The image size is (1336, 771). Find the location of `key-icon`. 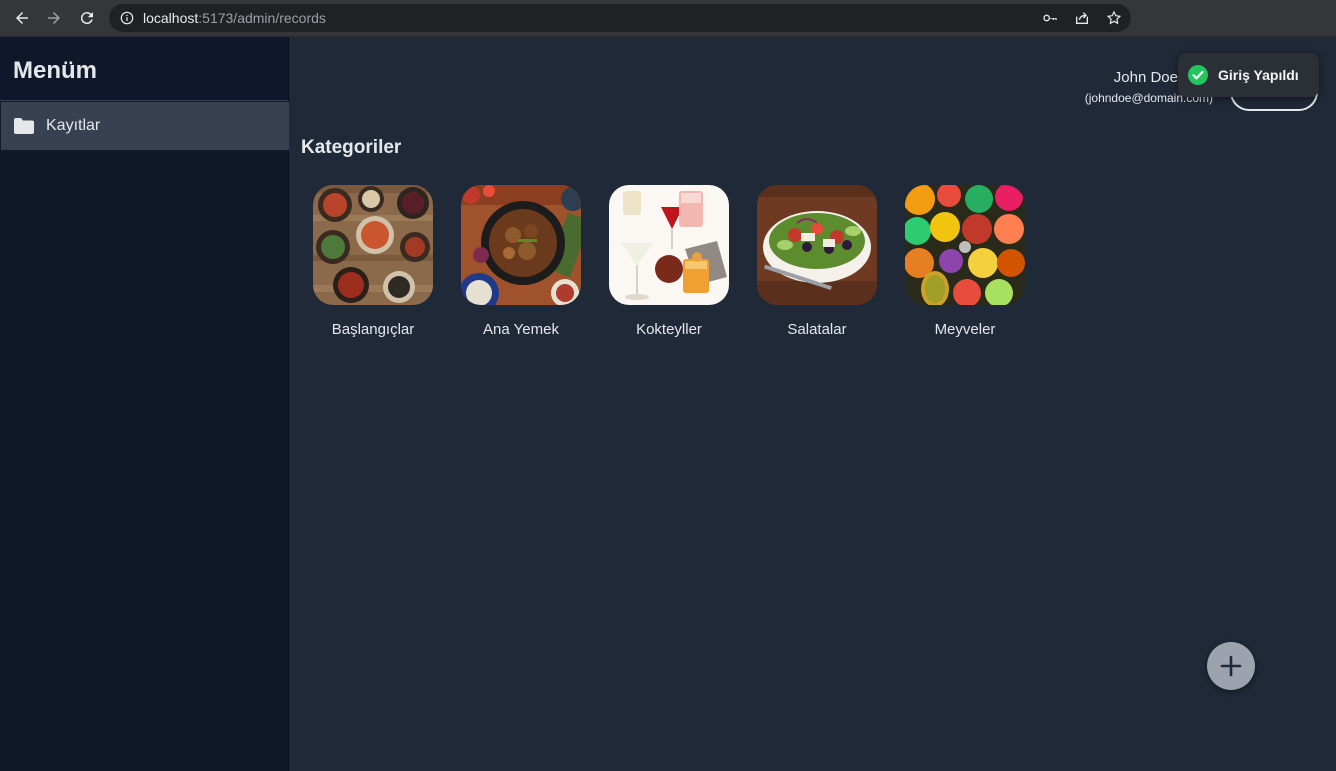

key-icon is located at coordinates (1050, 18).